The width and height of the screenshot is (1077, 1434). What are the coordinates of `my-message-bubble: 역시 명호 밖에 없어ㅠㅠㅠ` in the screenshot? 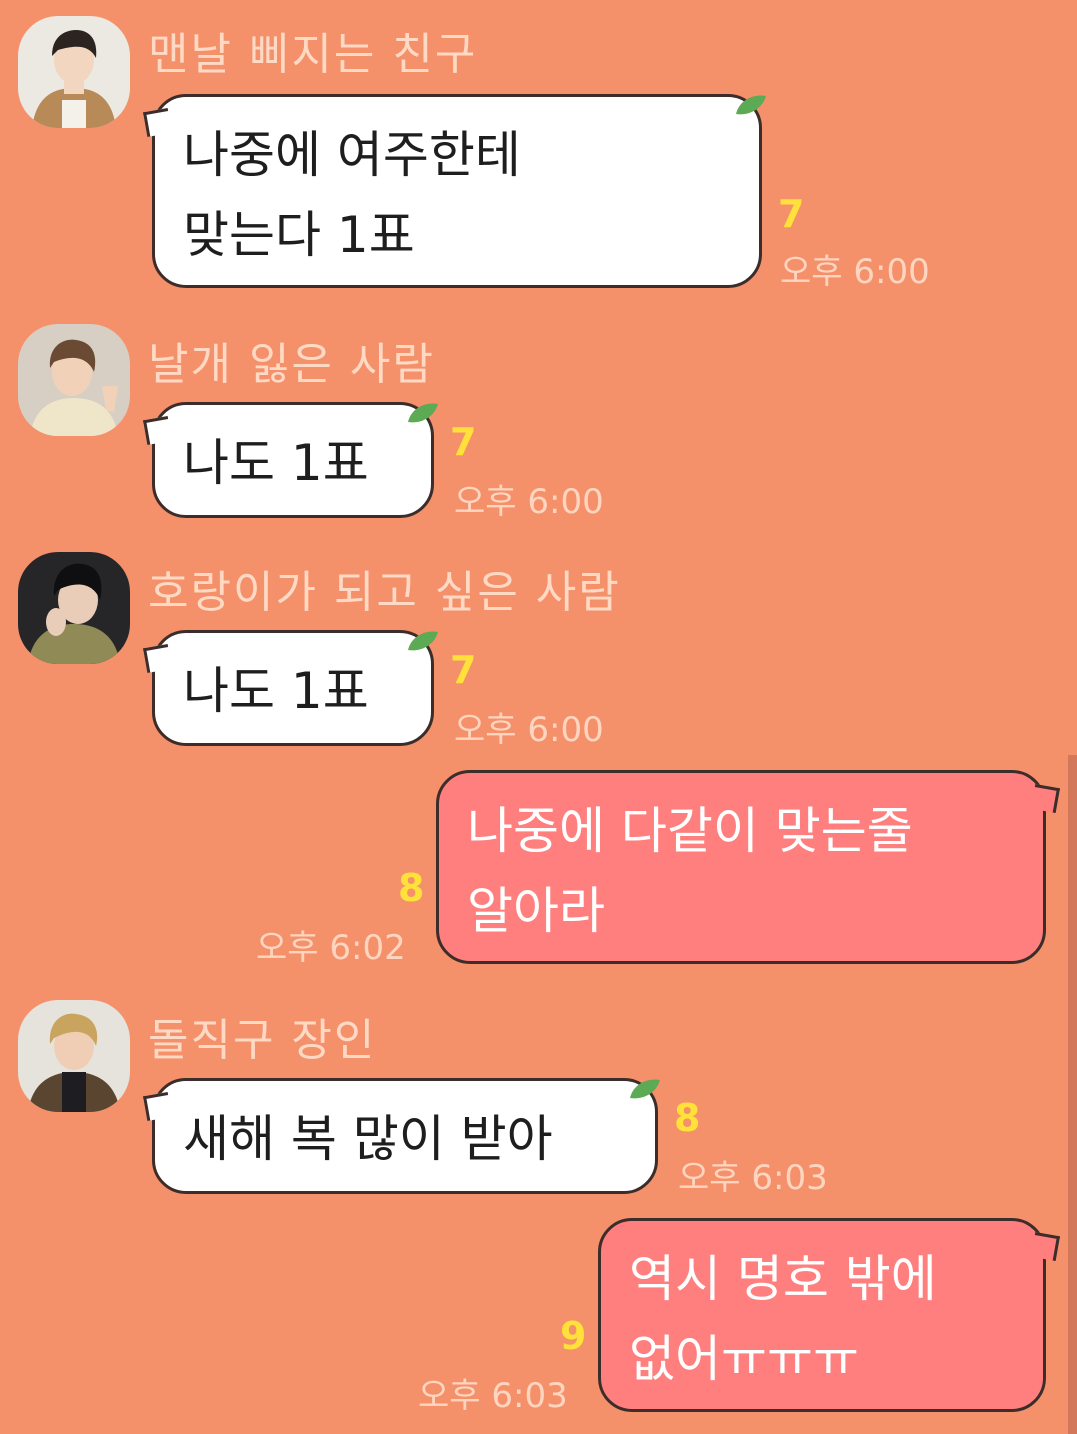 It's located at (822, 1315).